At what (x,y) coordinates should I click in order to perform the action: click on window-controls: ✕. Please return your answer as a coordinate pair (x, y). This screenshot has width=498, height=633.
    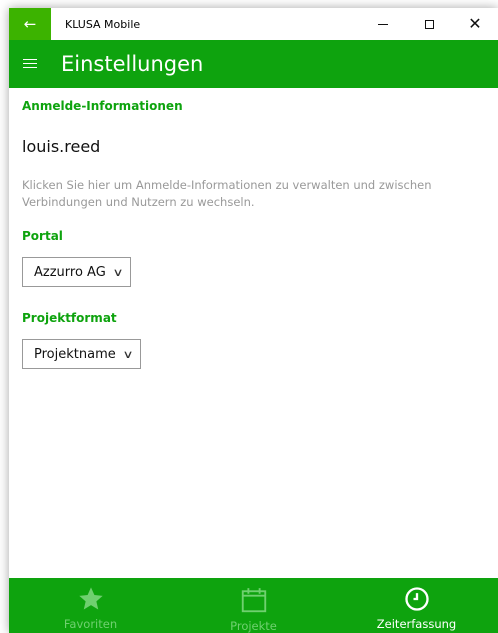
    Looking at the image, I should click on (429, 24).